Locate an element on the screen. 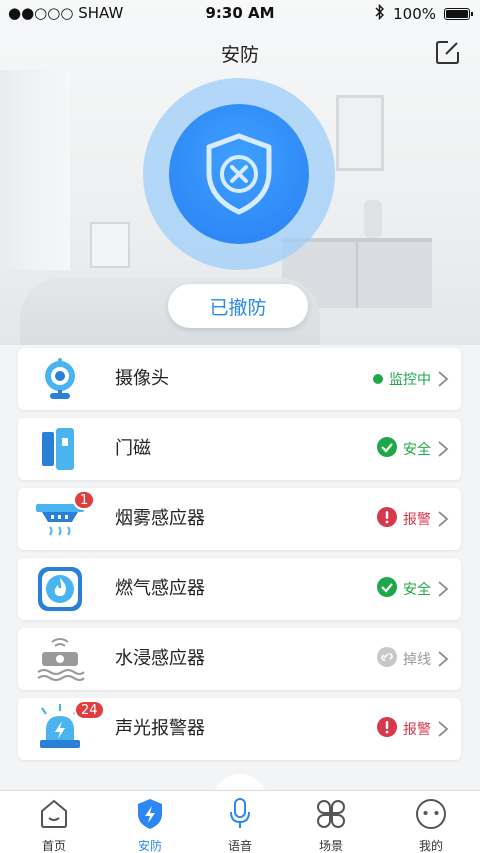  alert-count-badge: 24 is located at coordinates (89, 710).